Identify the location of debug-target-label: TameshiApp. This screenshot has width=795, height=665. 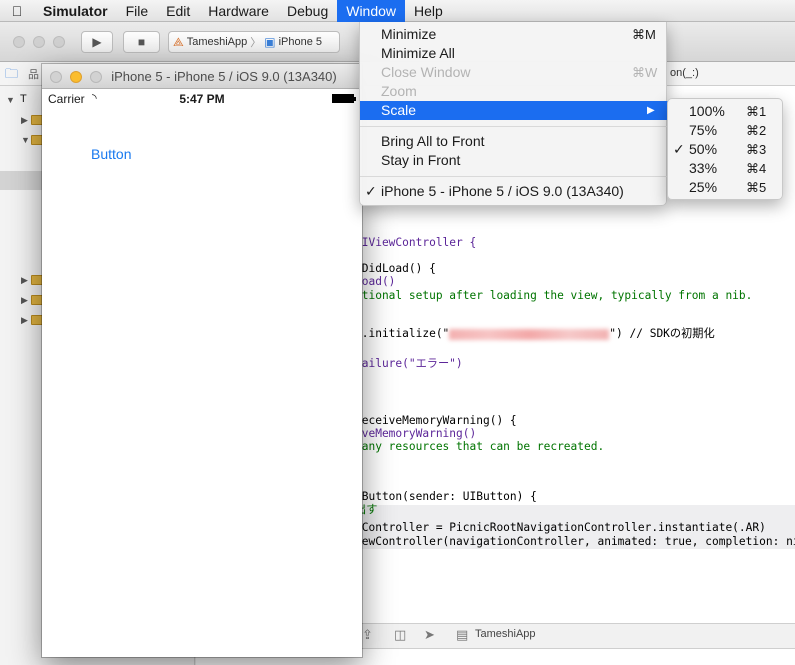
(505, 634).